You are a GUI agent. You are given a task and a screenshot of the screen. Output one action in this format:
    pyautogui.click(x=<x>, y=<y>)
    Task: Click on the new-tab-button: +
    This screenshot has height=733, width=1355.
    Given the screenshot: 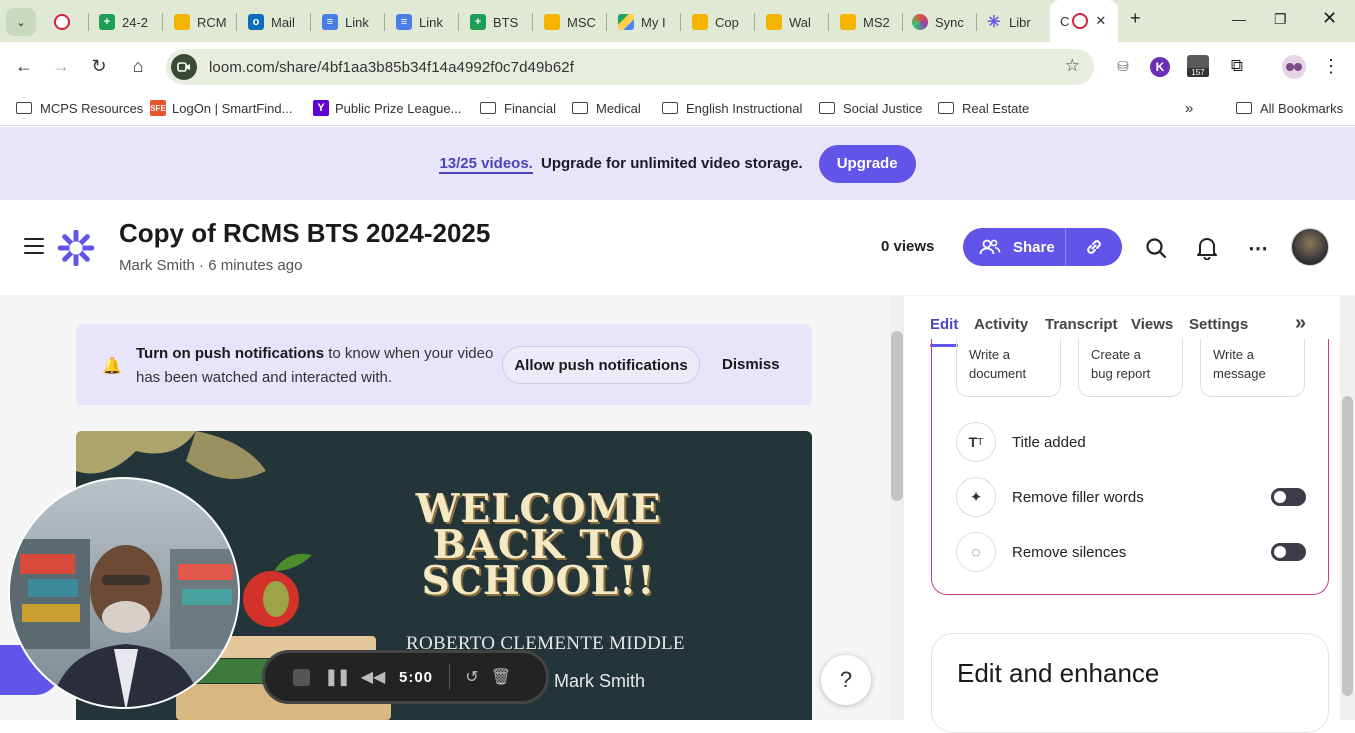 What is the action you would take?
    pyautogui.click(x=1135, y=18)
    